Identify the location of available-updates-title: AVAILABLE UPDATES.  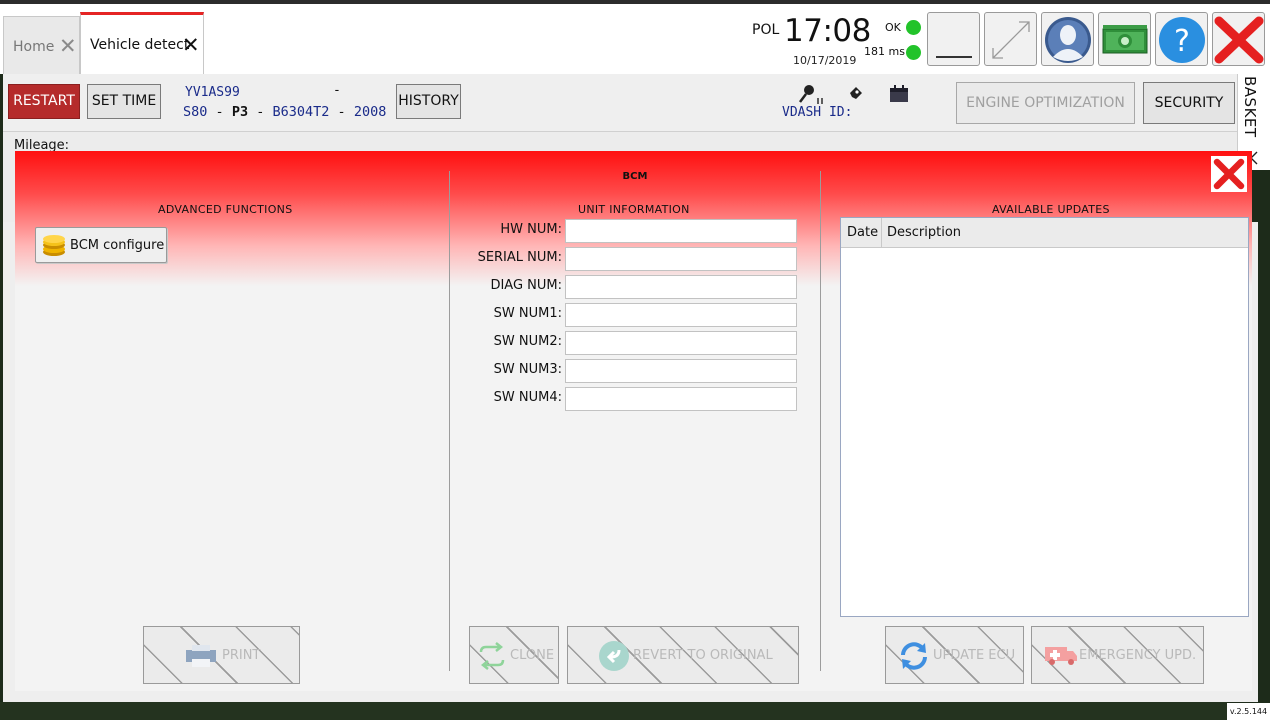
(1051, 209).